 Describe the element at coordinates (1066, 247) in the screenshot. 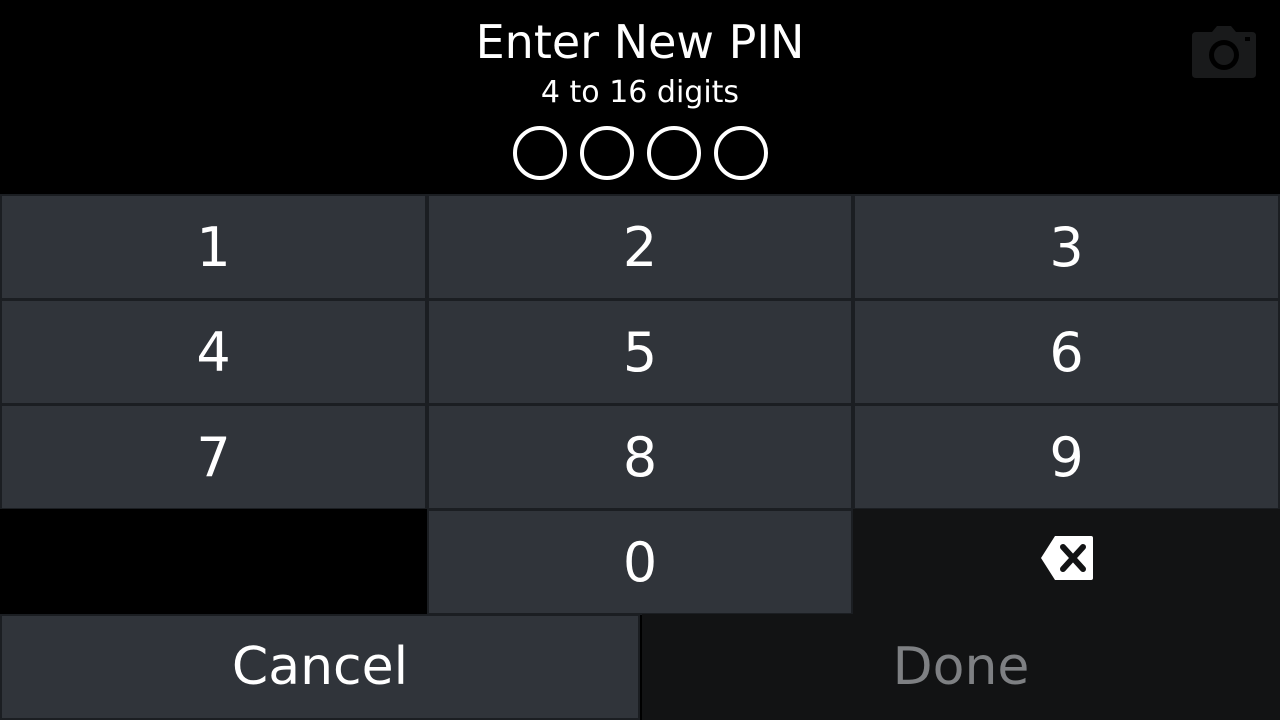

I see `key-3: 3` at that location.